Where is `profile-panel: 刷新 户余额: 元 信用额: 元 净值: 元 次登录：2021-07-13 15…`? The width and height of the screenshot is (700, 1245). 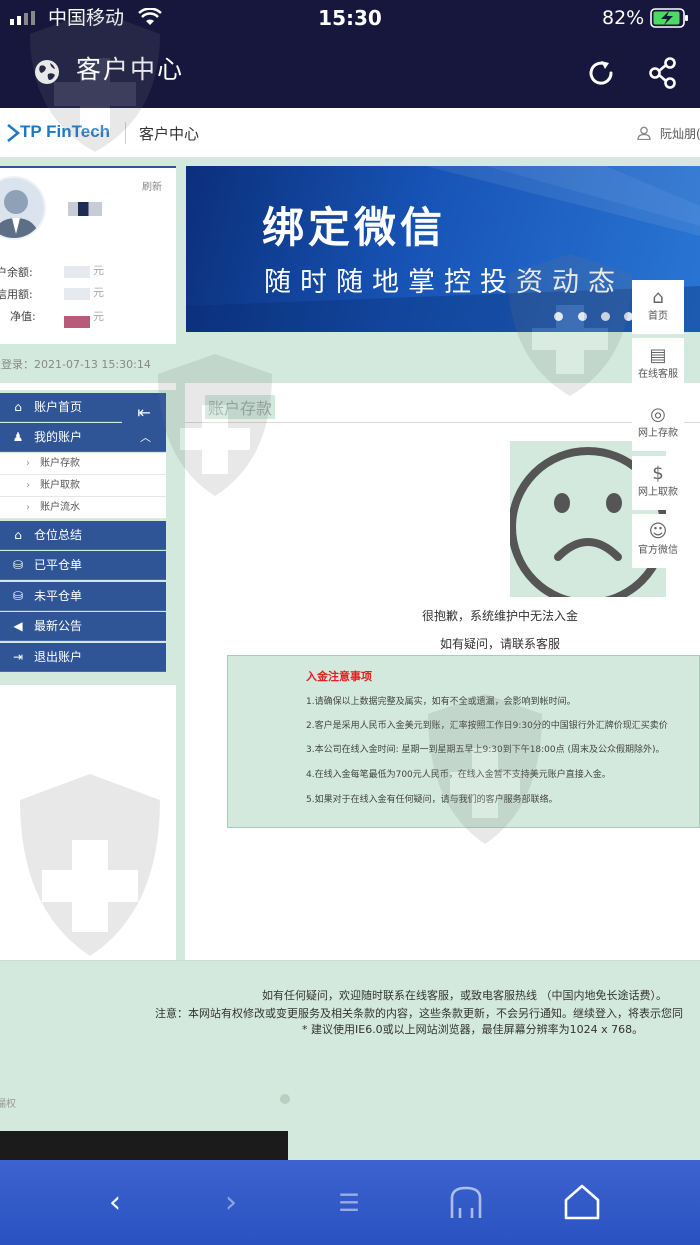 profile-panel: 刷新 户余额: 元 信用额: 元 净值: 元 次登录：2021-07-13 15… is located at coordinates (89, 270).